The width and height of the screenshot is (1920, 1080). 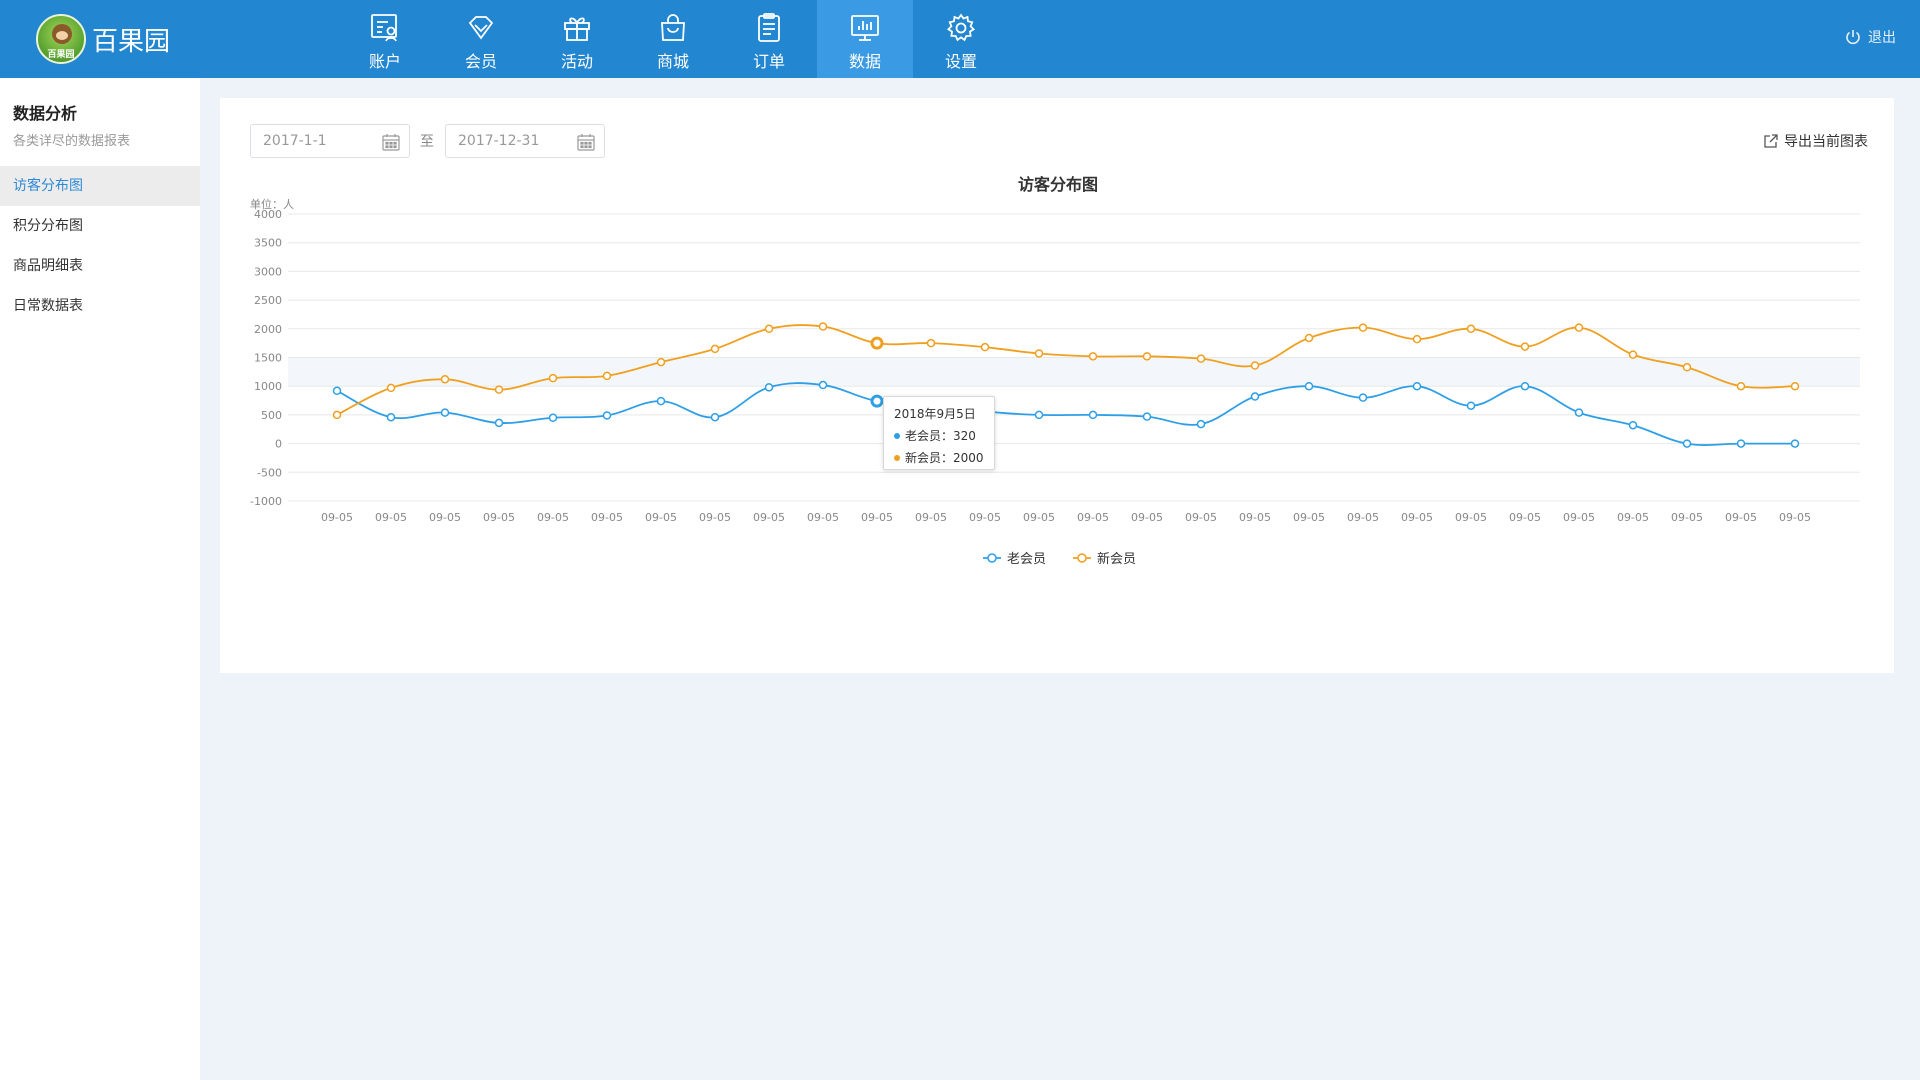 I want to click on legend-label: 新会员, so click(x=1116, y=559).